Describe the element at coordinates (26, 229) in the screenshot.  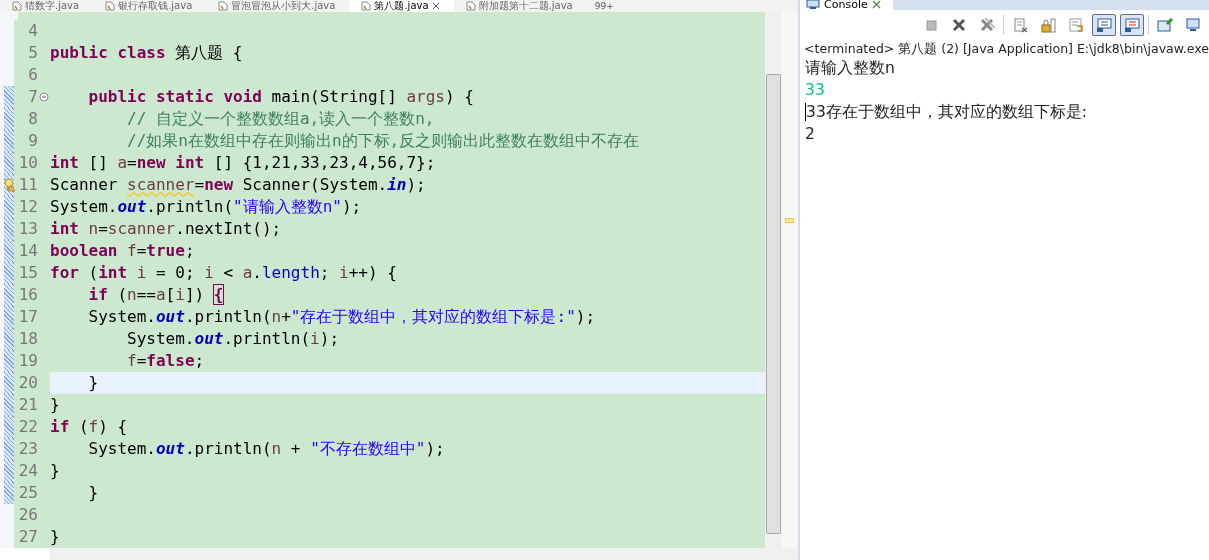
I see `line-number: 13` at that location.